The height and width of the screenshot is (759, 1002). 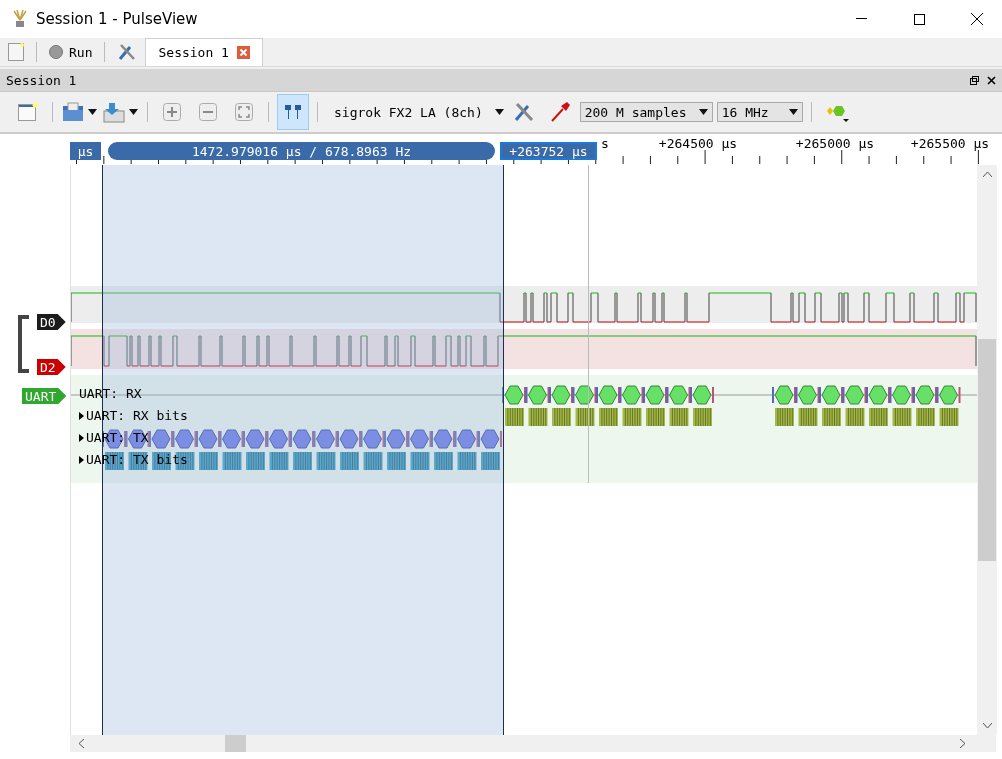 I want to click on ruler-label: +265000 μs, so click(x=835, y=143).